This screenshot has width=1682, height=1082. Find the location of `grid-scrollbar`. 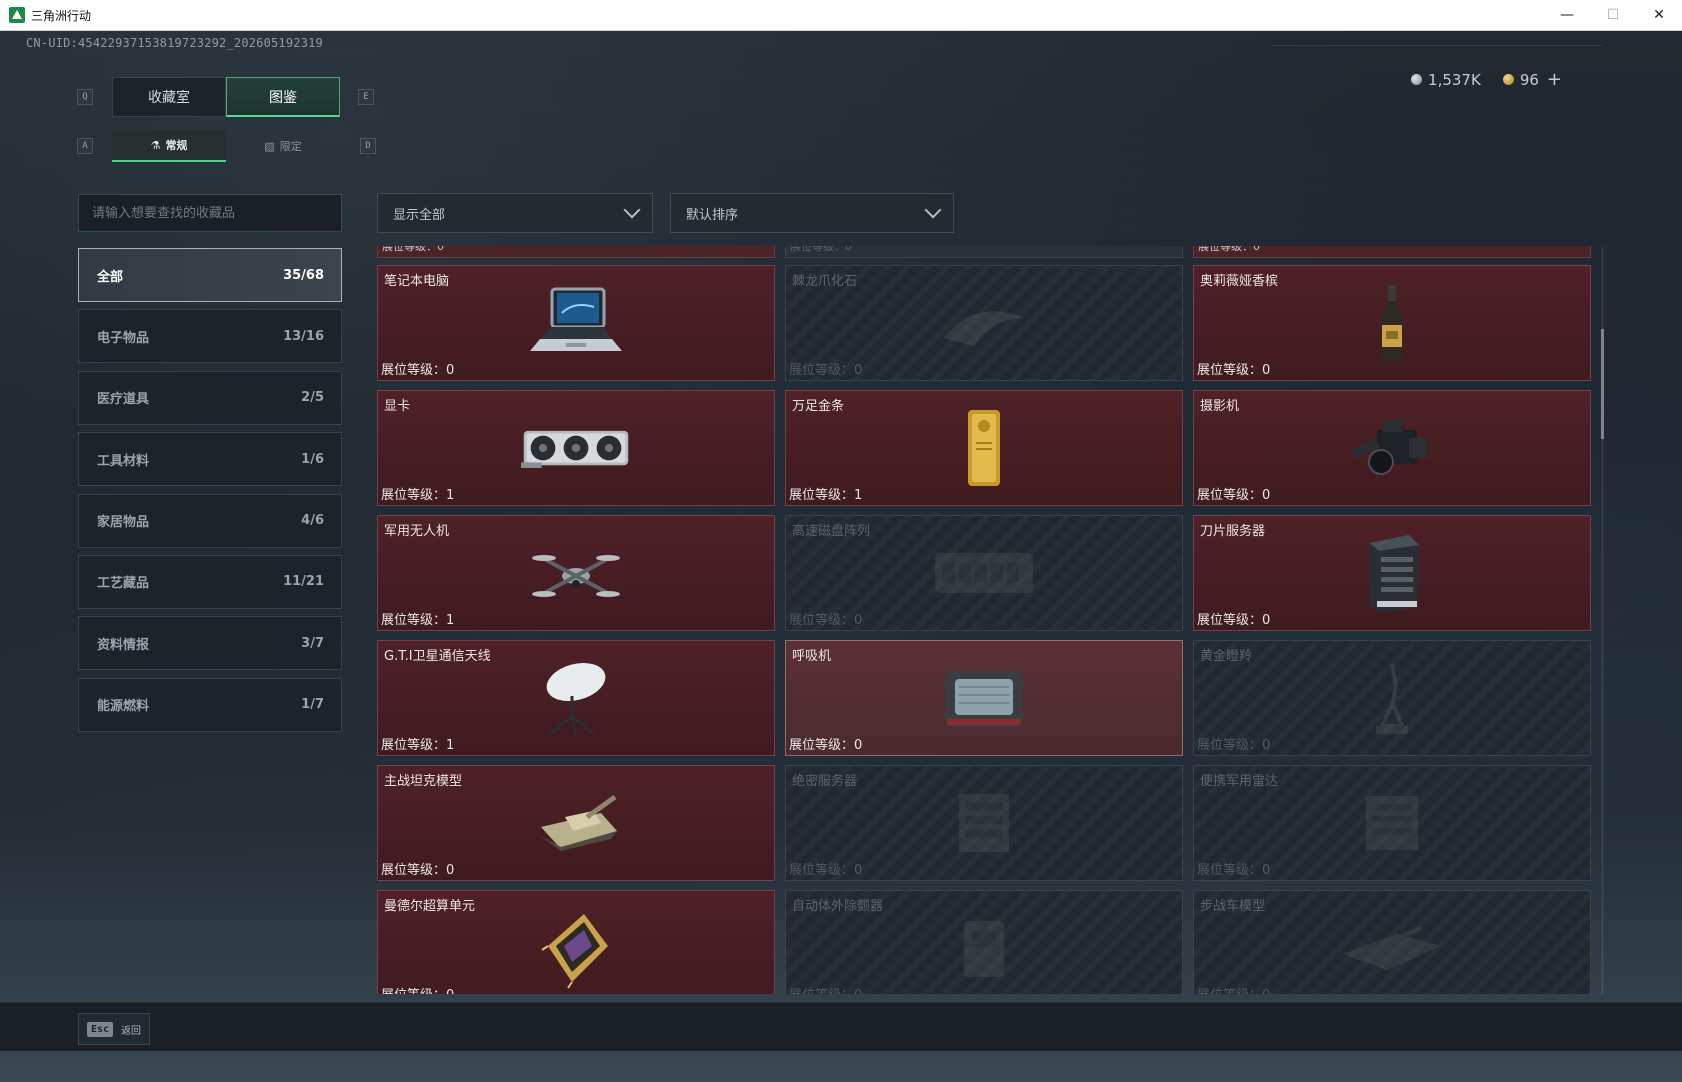

grid-scrollbar is located at coordinates (1602, 620).